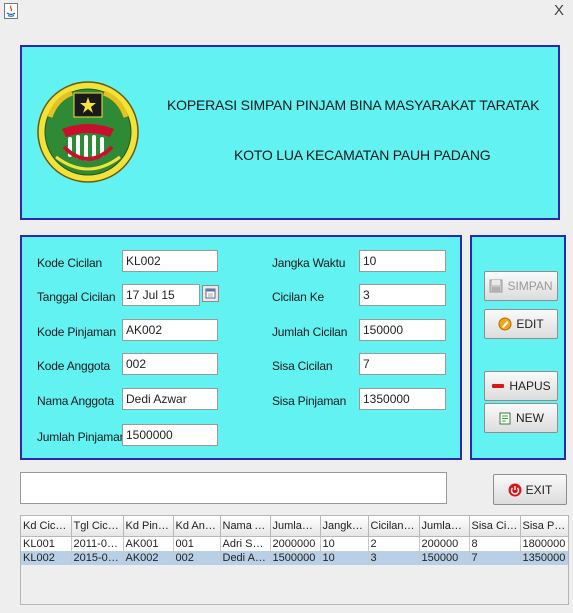  What do you see at coordinates (402, 399) in the screenshot?
I see `sisa-pinjaman-field: 1350000` at bounding box center [402, 399].